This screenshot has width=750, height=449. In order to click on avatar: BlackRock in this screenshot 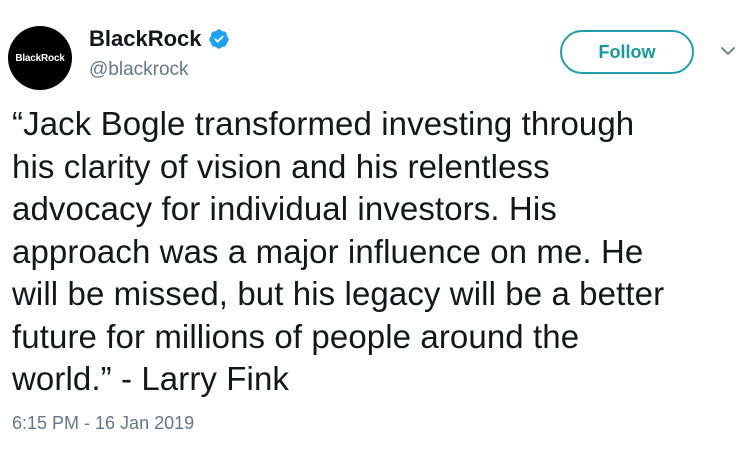, I will do `click(40, 58)`.